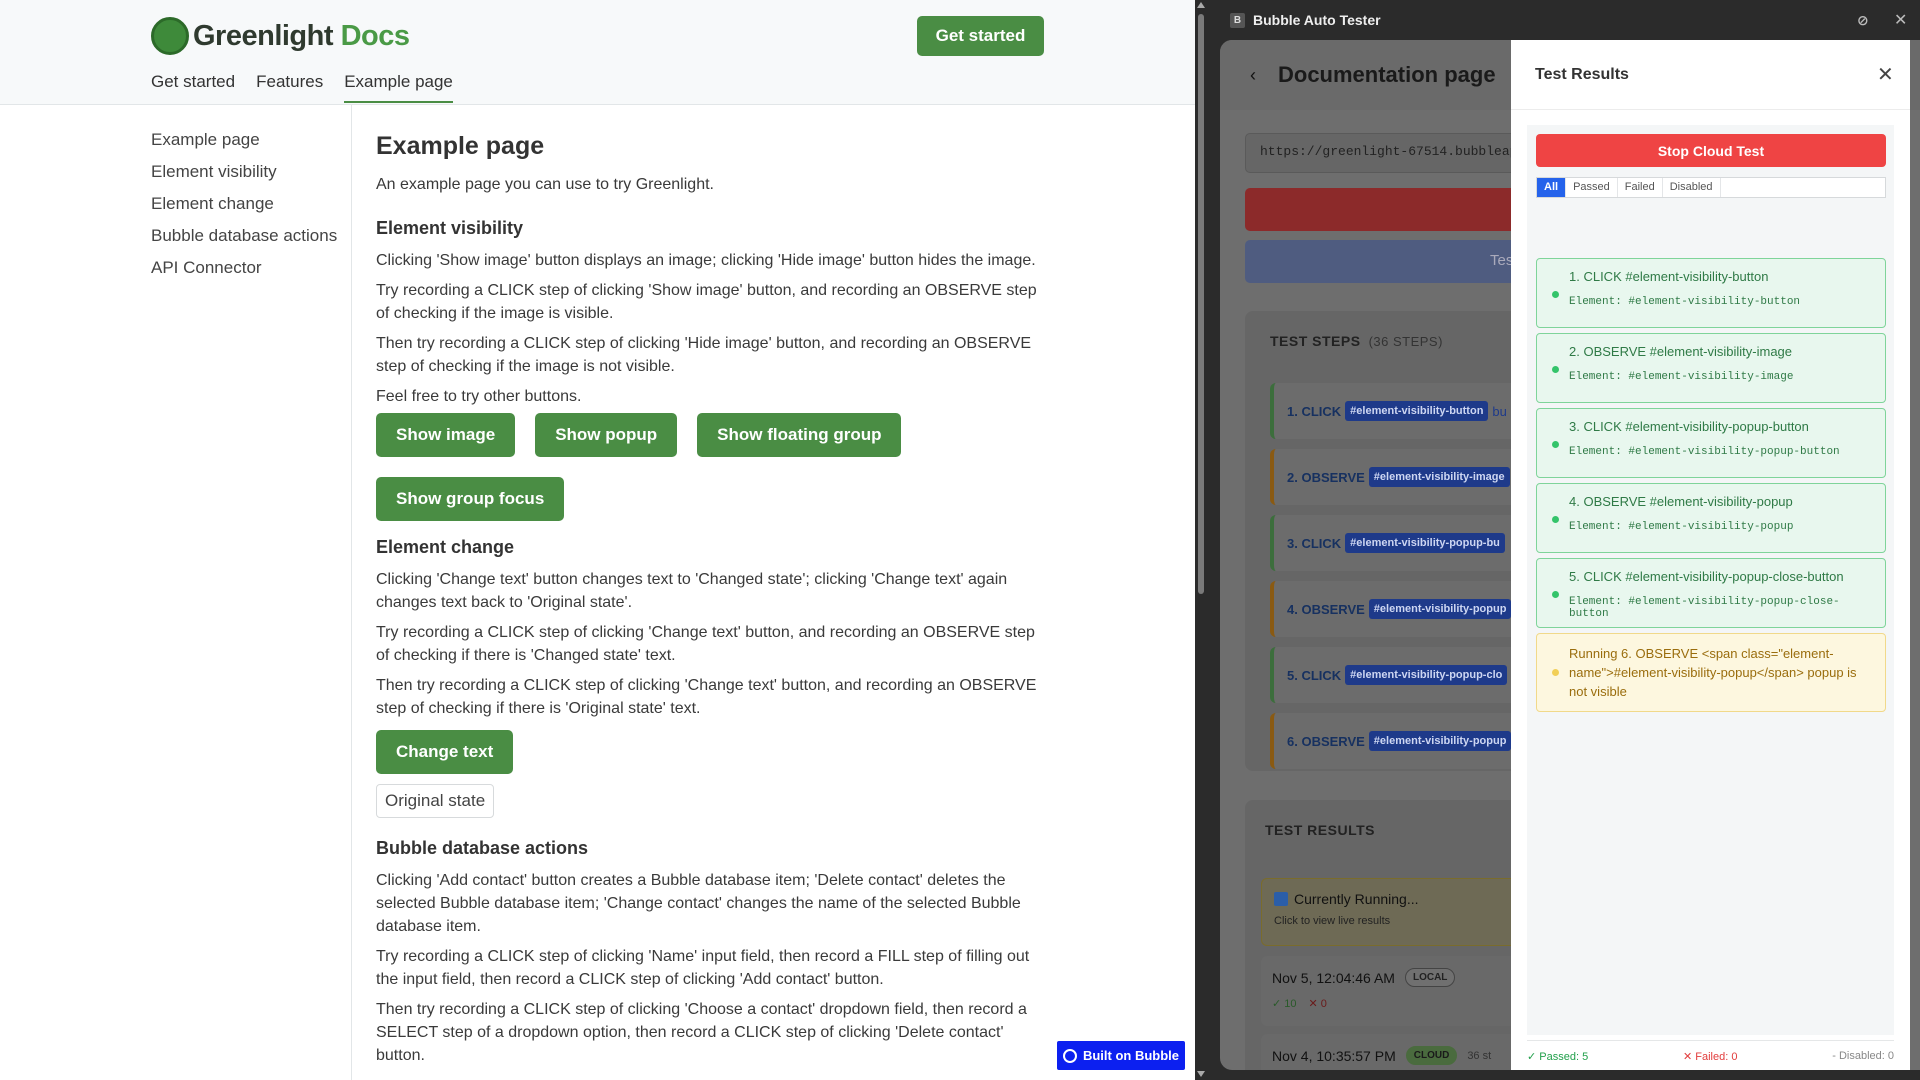 The image size is (1920, 1080). I want to click on filter-disabled: Disabled, so click(1692, 187).